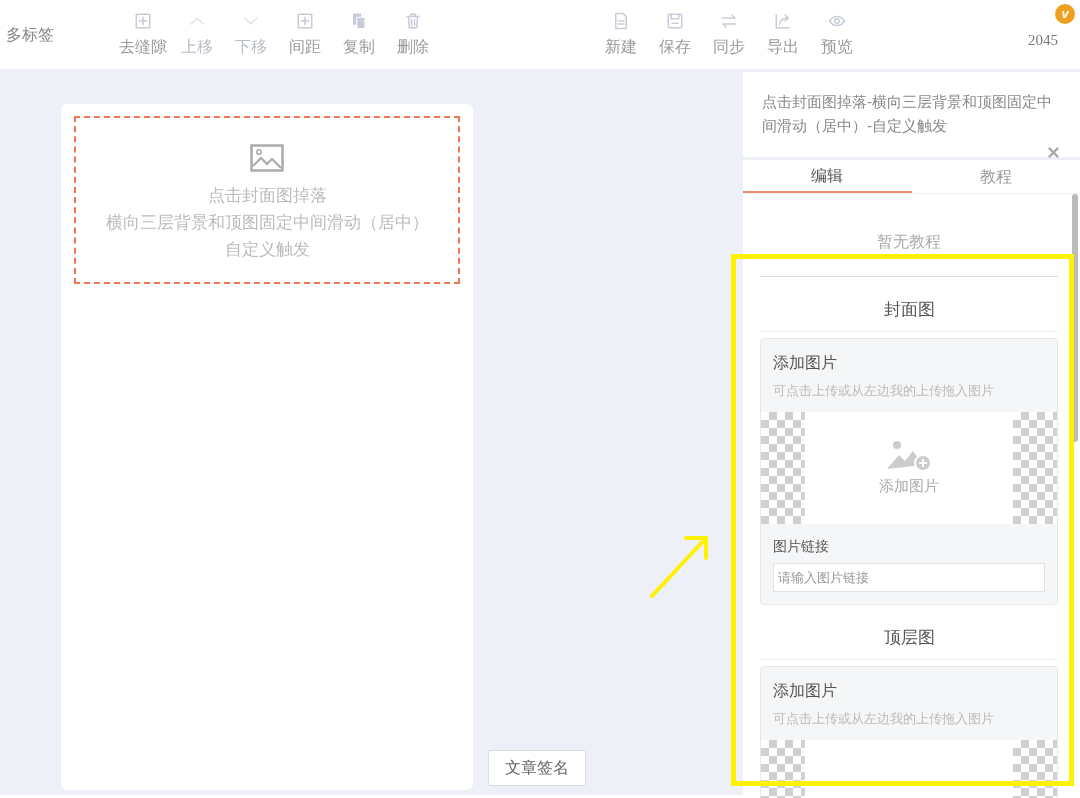  What do you see at coordinates (909, 638) in the screenshot?
I see `section-heading: 顶层图` at bounding box center [909, 638].